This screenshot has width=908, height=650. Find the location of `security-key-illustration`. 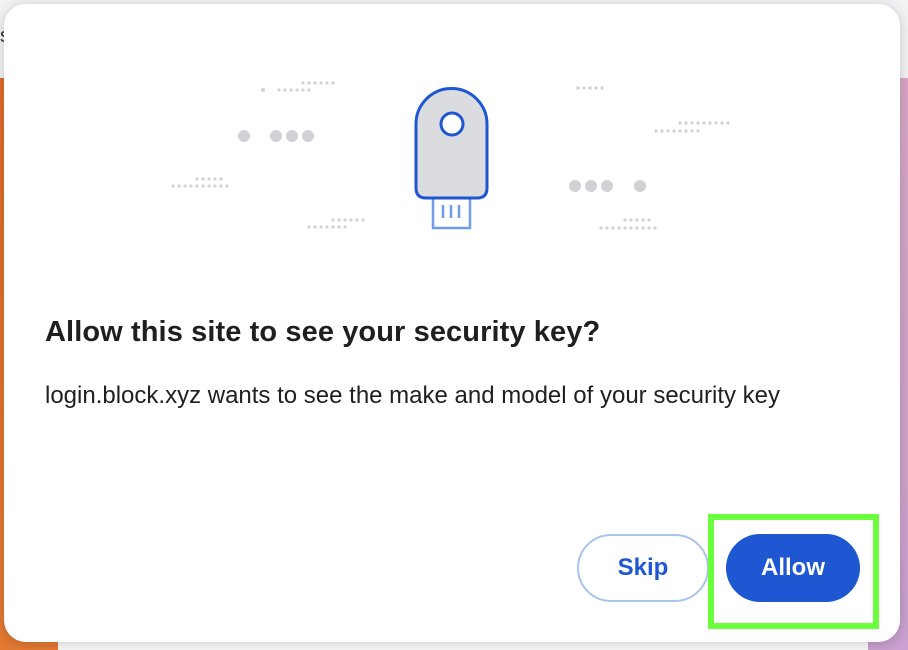

security-key-illustration is located at coordinates (450, 155).